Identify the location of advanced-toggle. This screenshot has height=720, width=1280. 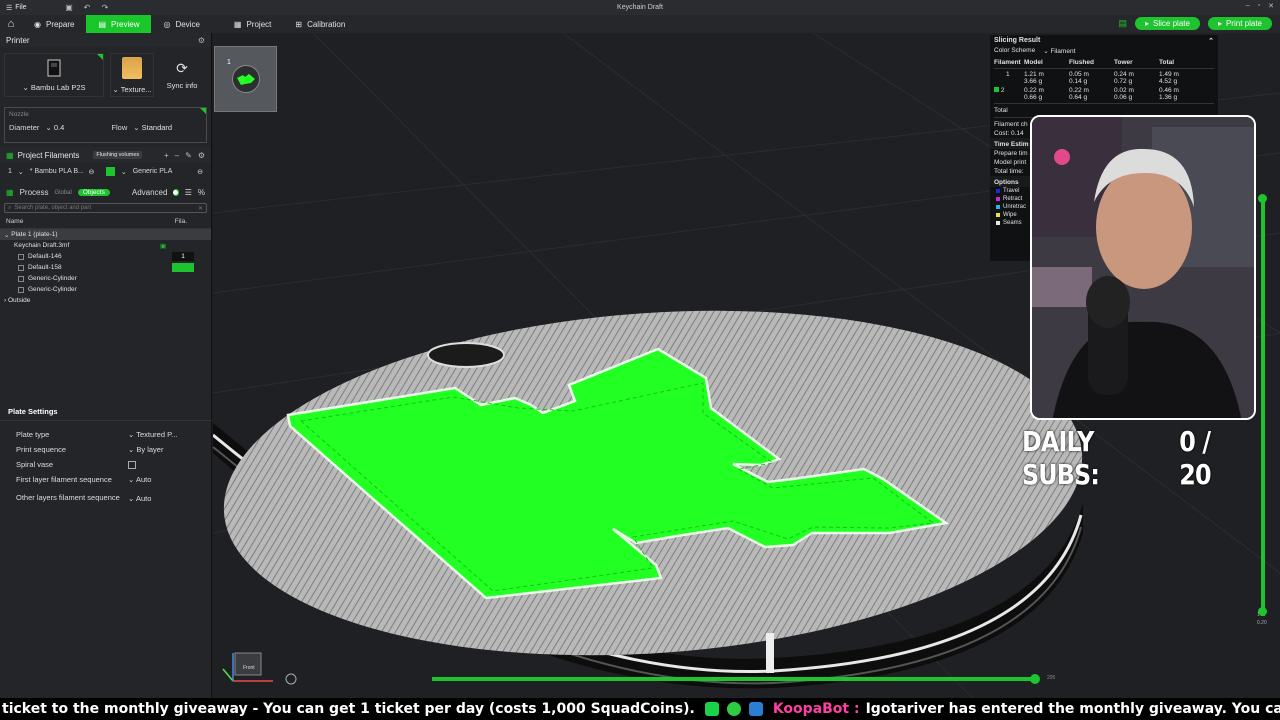
(175, 192).